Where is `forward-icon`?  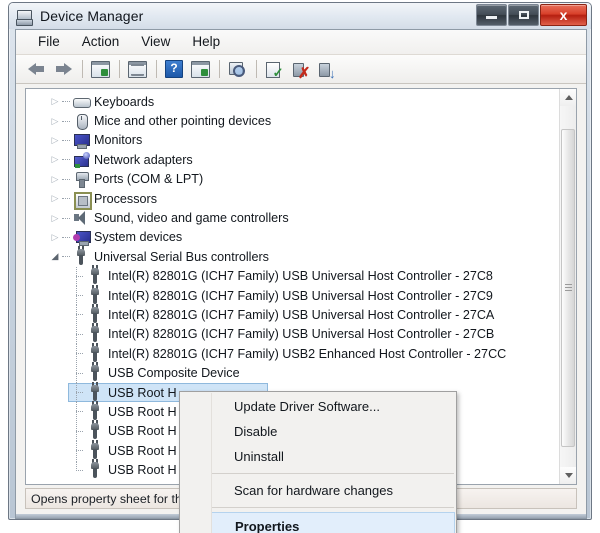 forward-icon is located at coordinates (63, 69).